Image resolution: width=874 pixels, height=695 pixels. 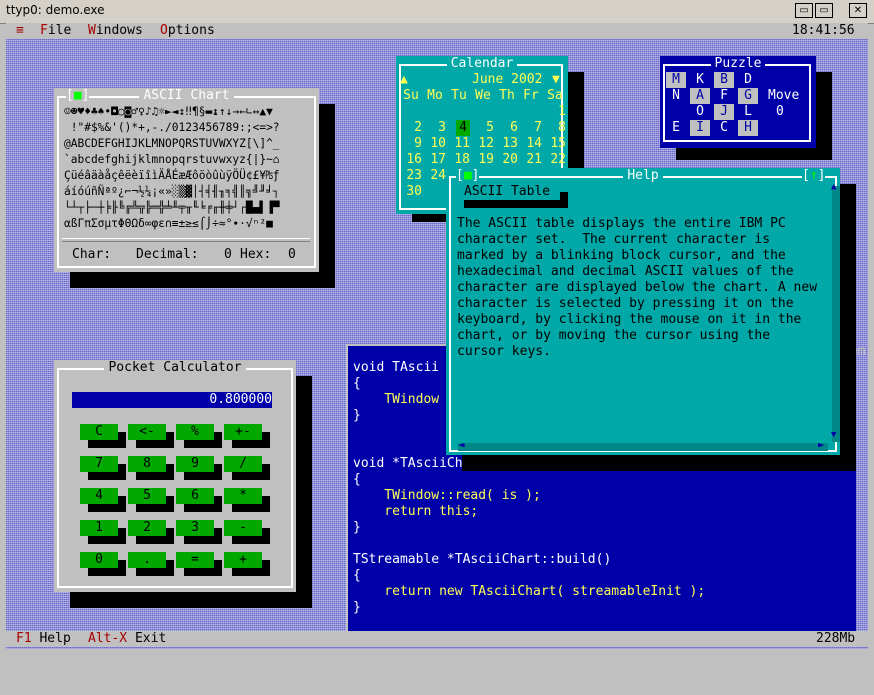 What do you see at coordinates (531, 144) in the screenshot?
I see `calendar-day: 14` at bounding box center [531, 144].